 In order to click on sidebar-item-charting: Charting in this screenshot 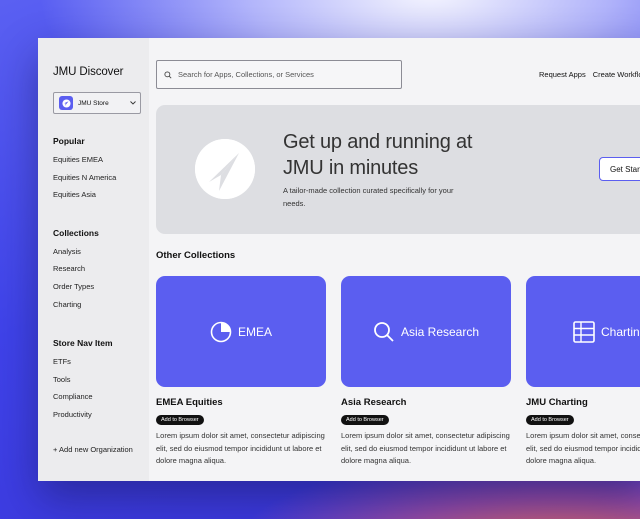, I will do `click(101, 308)`.